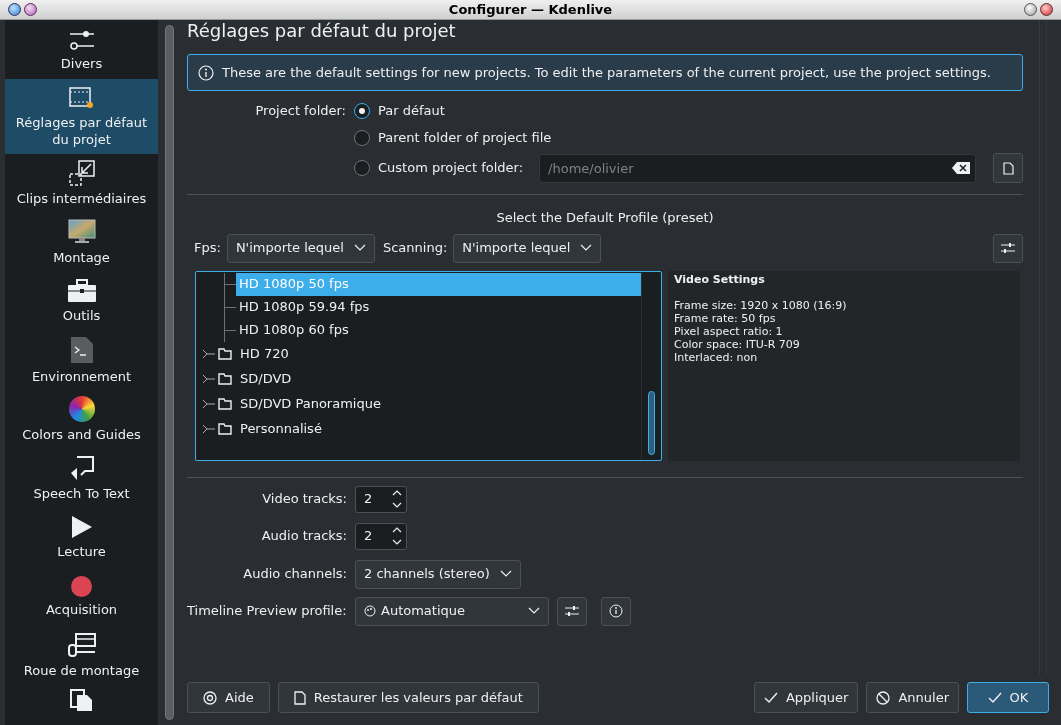 This screenshot has height=725, width=1061. What do you see at coordinates (81, 700) in the screenshot?
I see `copy-icon` at bounding box center [81, 700].